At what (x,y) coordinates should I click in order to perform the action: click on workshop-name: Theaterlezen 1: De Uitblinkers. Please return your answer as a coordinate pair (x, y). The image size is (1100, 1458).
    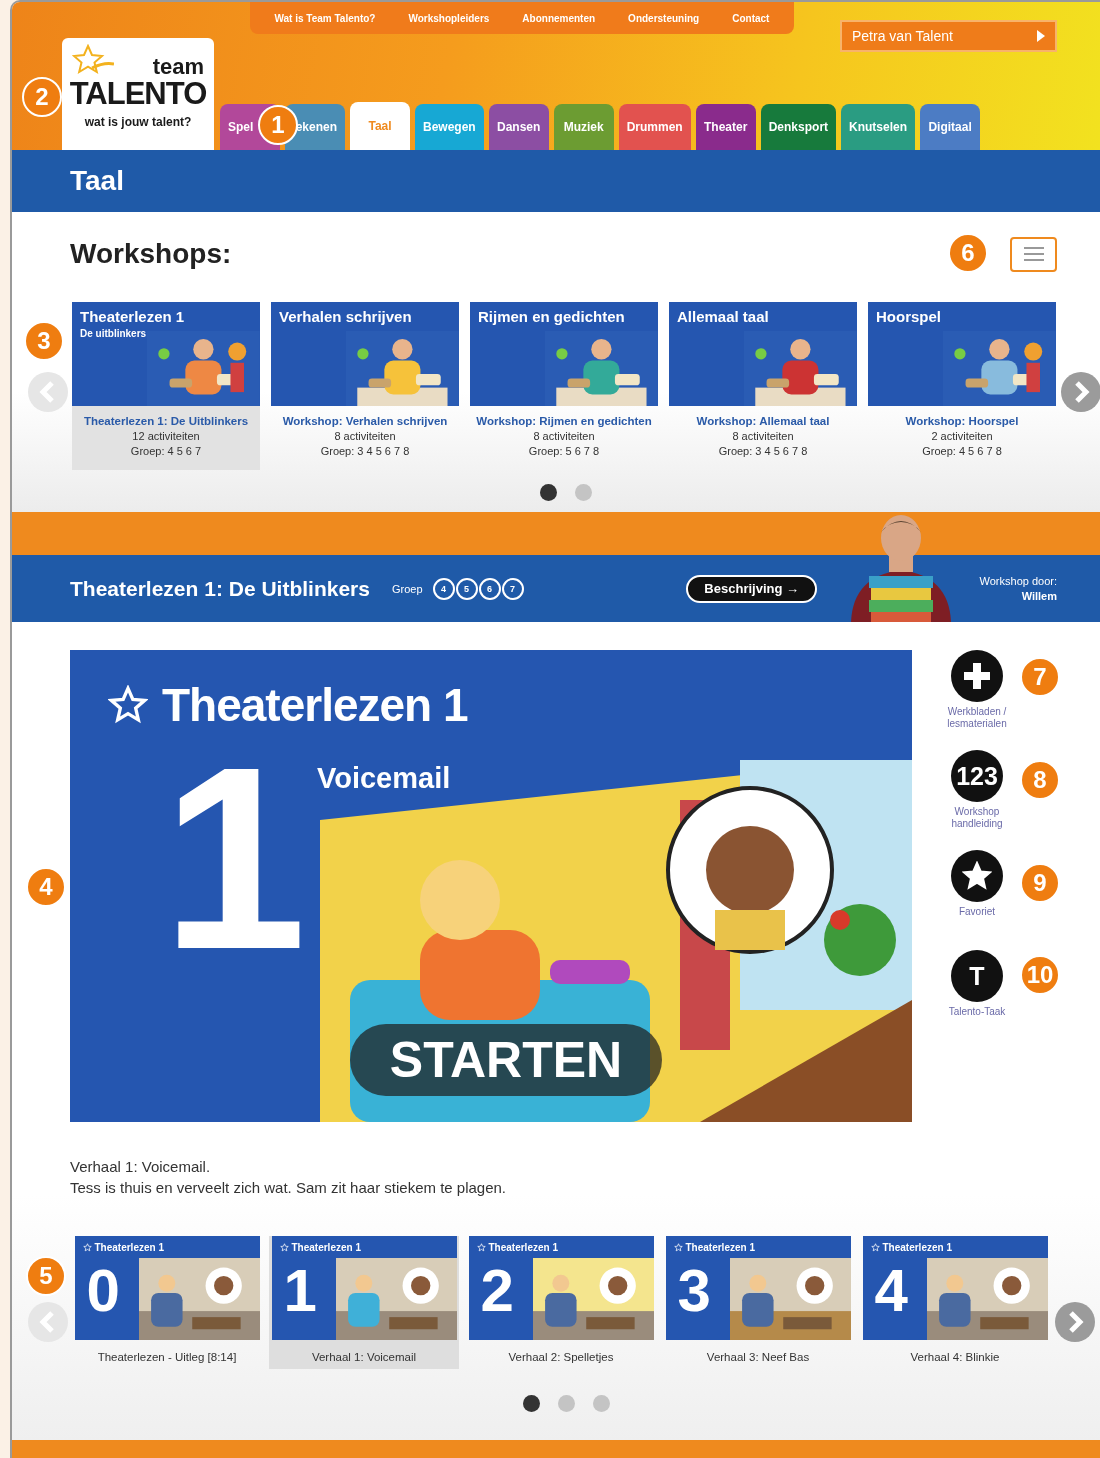
    Looking at the image, I should click on (166, 421).